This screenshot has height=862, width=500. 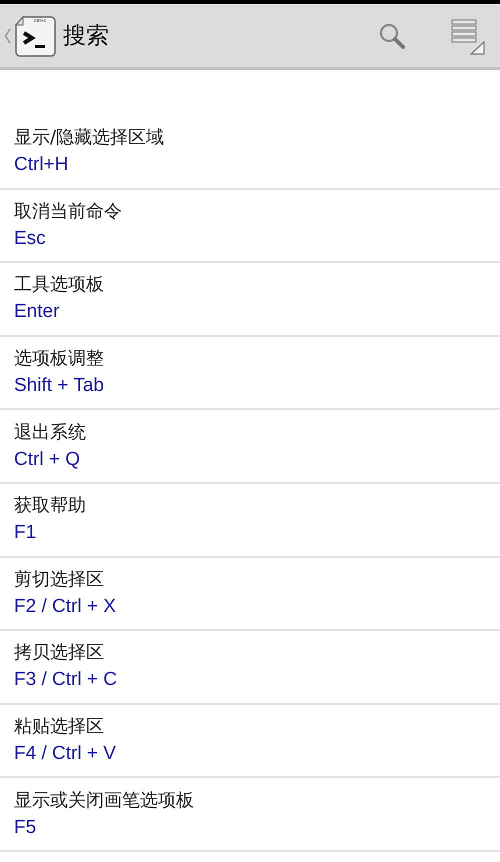 What do you see at coordinates (59, 386) in the screenshot?
I see `shortcut-keys: Shift + Tab` at bounding box center [59, 386].